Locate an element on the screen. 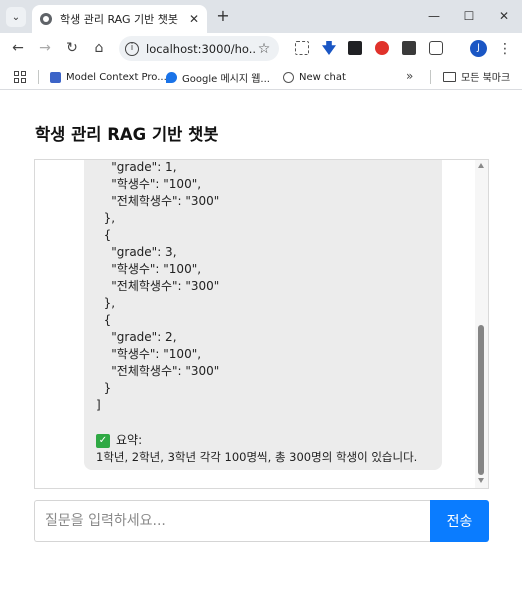 The width and height of the screenshot is (522, 599). console-extension-icon is located at coordinates (409, 48).